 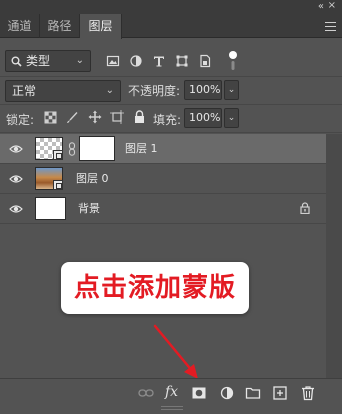 What do you see at coordinates (171, 7) in the screenshot?
I see `panel-title-strip: « ×` at bounding box center [171, 7].